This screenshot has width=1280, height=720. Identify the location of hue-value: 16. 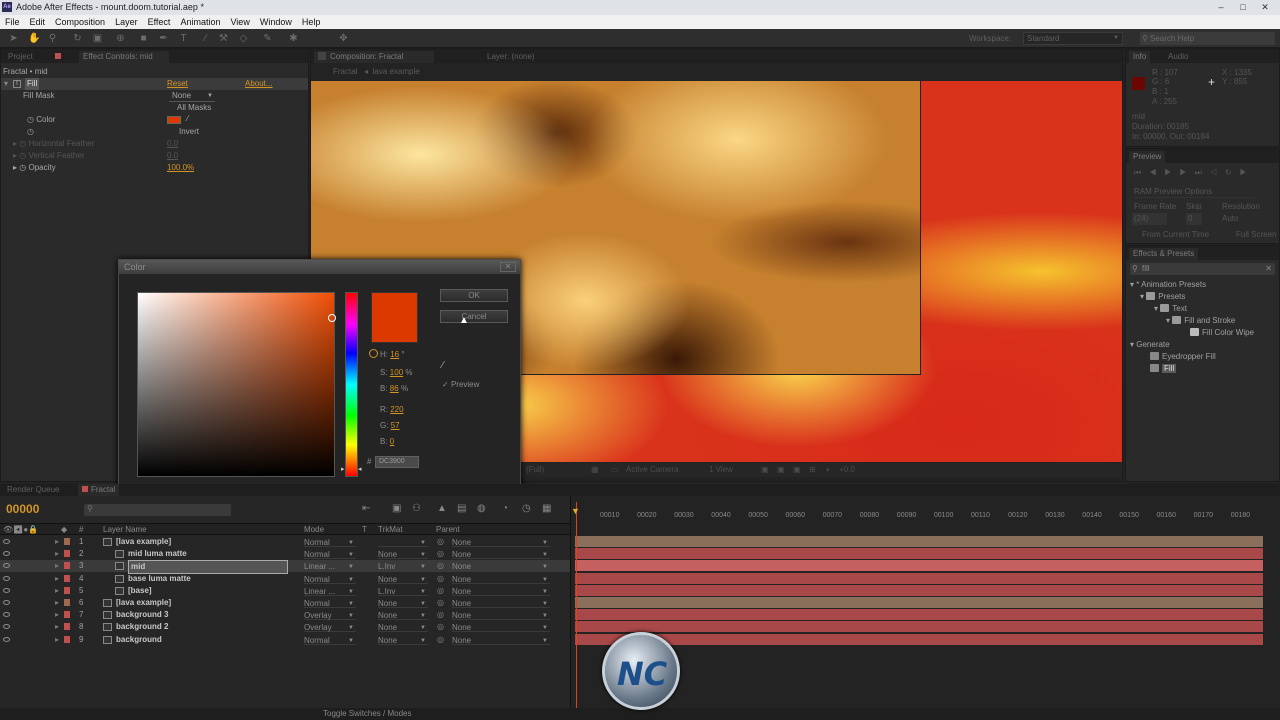
(394, 354).